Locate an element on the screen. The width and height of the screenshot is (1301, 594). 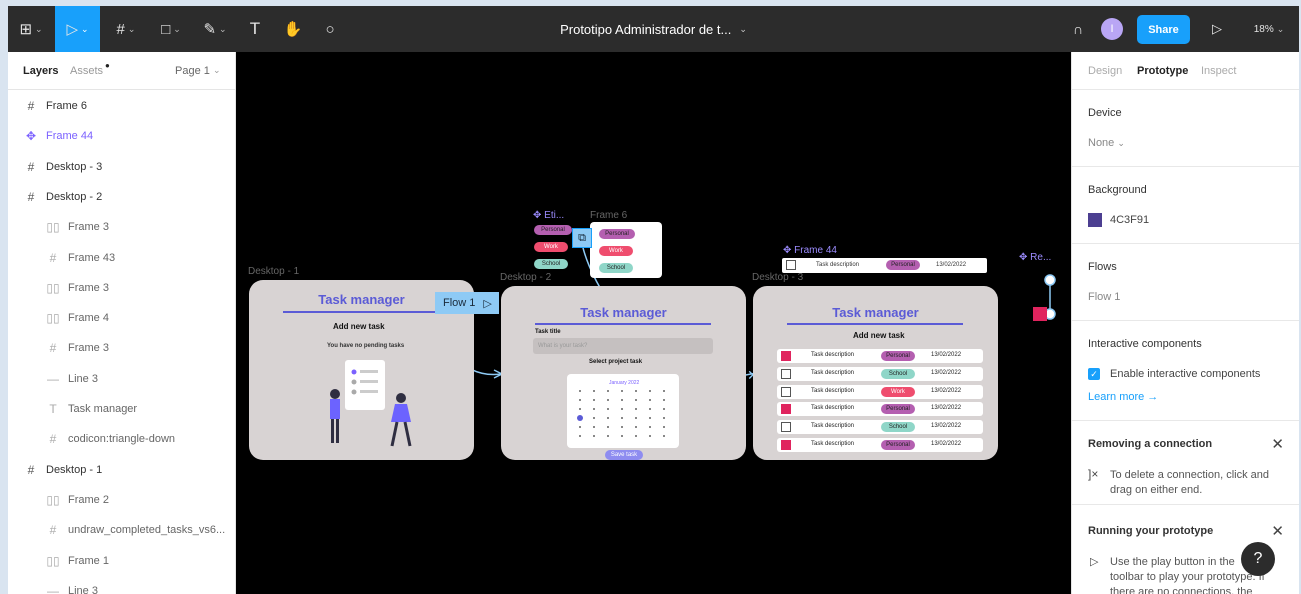
learn-more-link: Learn more → is located at coordinates (1123, 397).